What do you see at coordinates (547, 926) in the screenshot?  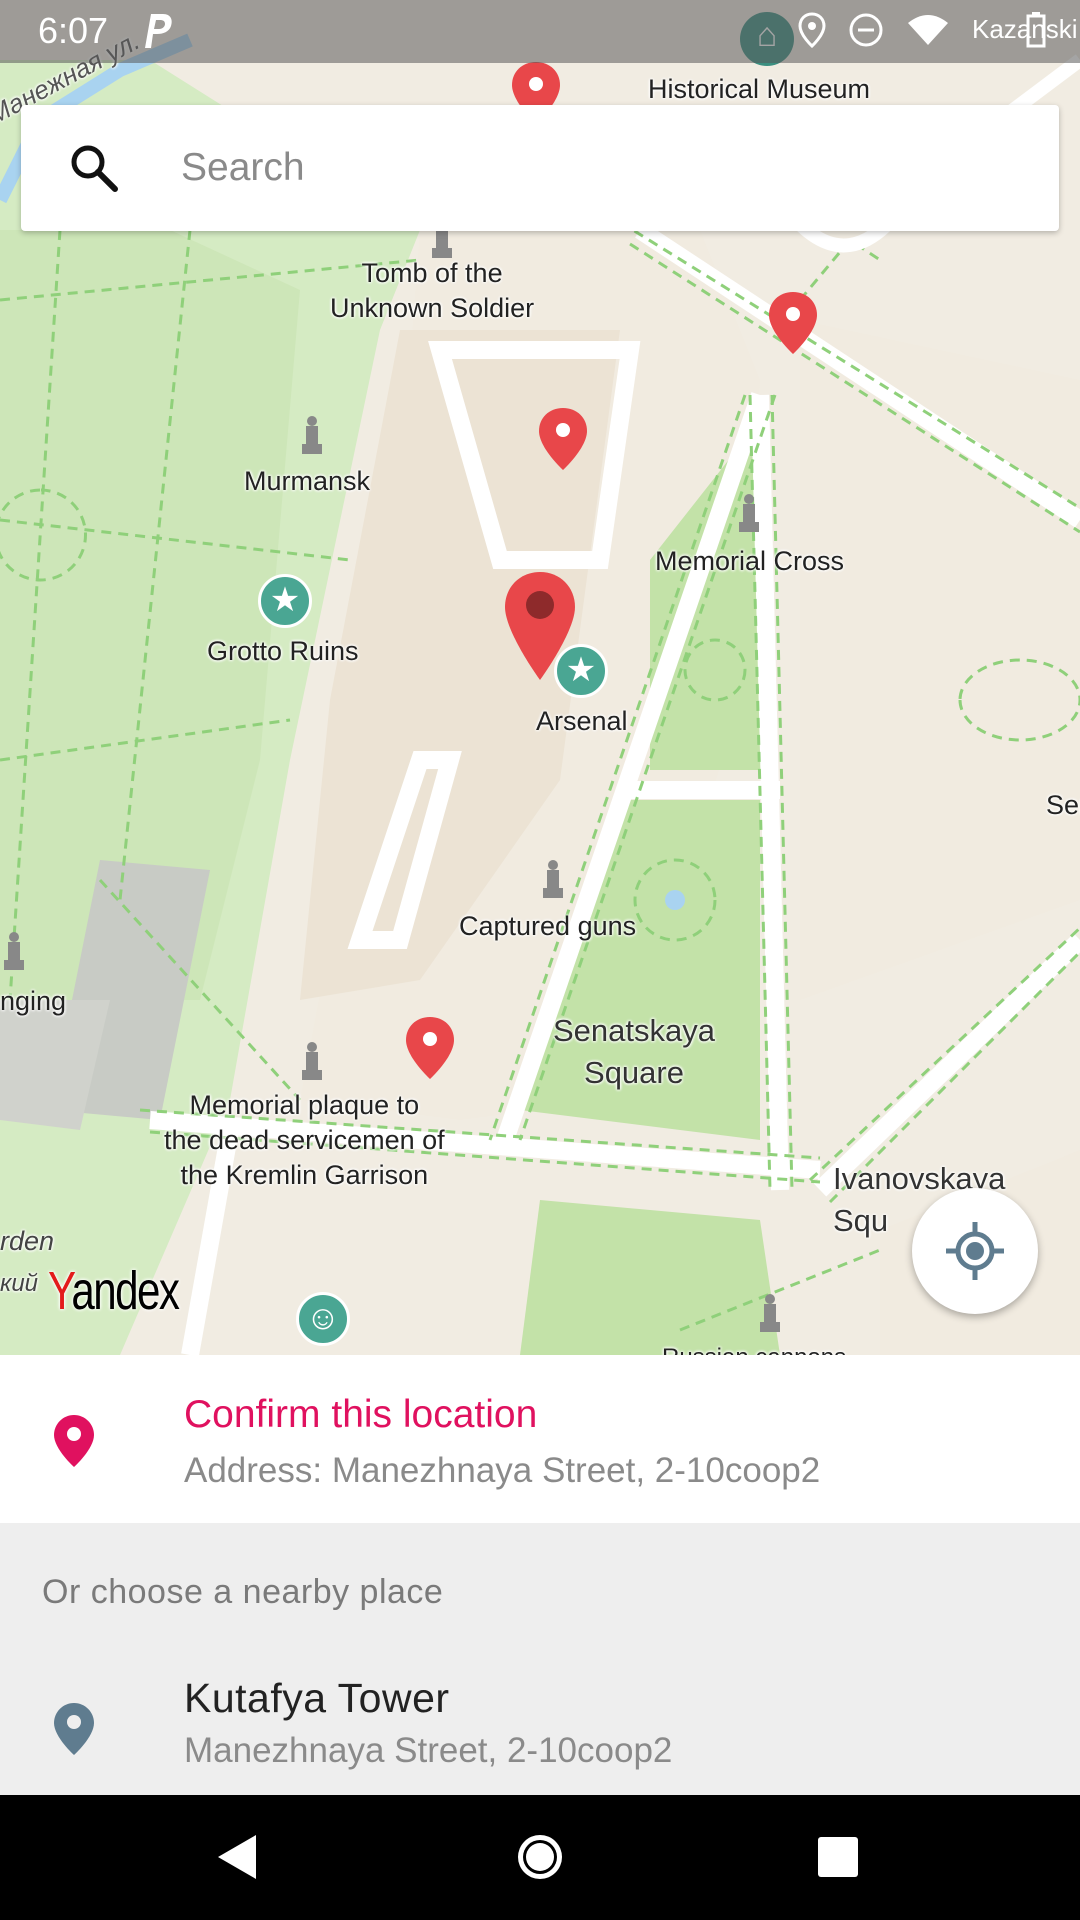 I see `map-label-captured-guns: Captured guns` at bounding box center [547, 926].